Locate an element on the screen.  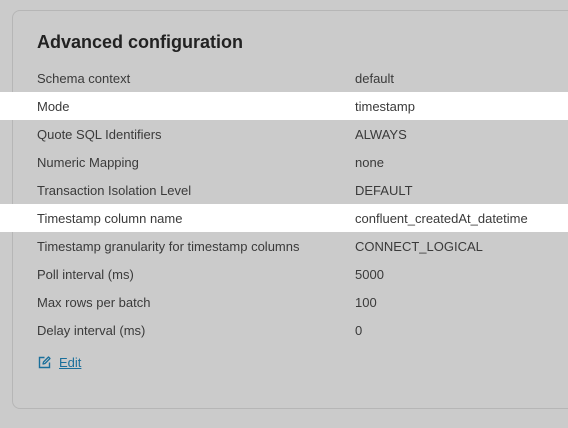
config-row-poll-interval: Poll interval (ms) 5000 is located at coordinates (284, 274).